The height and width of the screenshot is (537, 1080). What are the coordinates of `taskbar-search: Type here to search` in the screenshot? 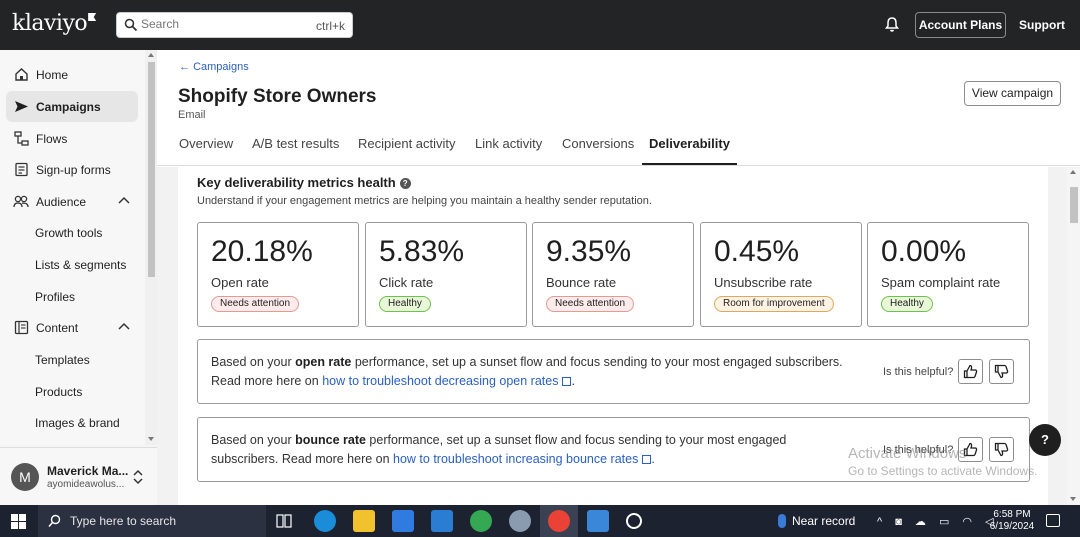 It's located at (152, 521).